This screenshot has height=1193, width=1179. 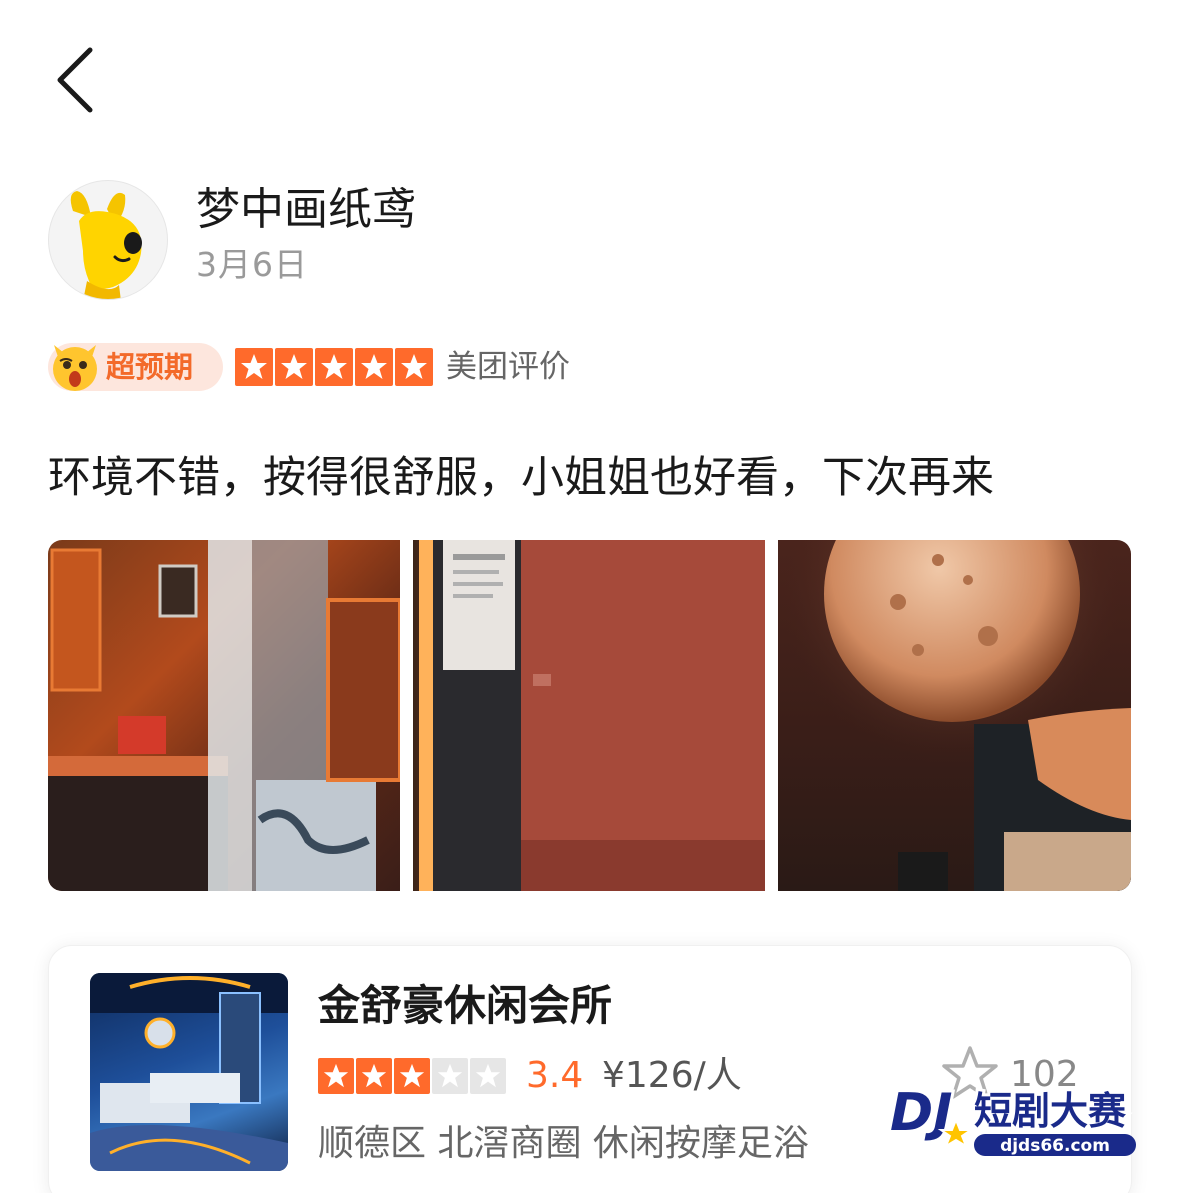 I want to click on shop-price: ¥126/人, so click(x=672, y=1075).